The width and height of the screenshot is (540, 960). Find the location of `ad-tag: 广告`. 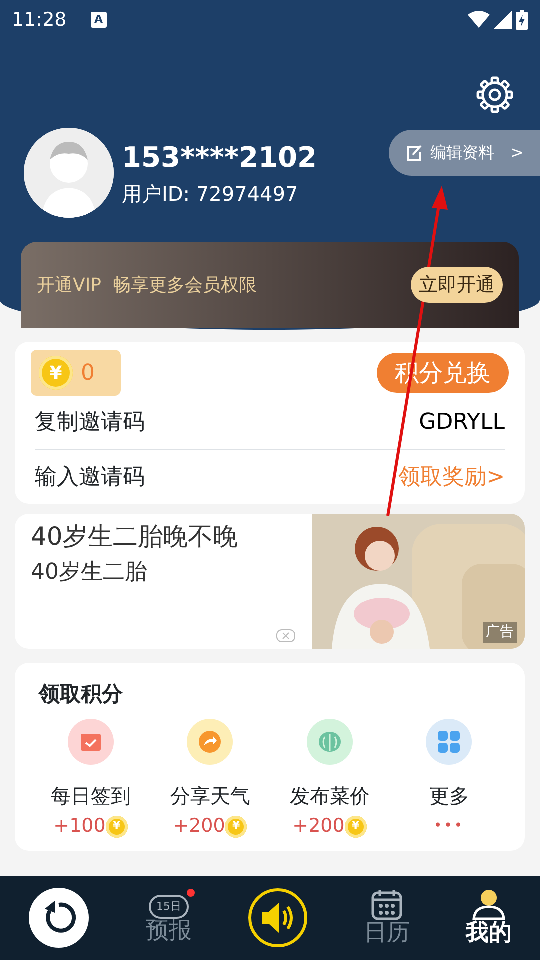

ad-tag: 广告 is located at coordinates (500, 632).